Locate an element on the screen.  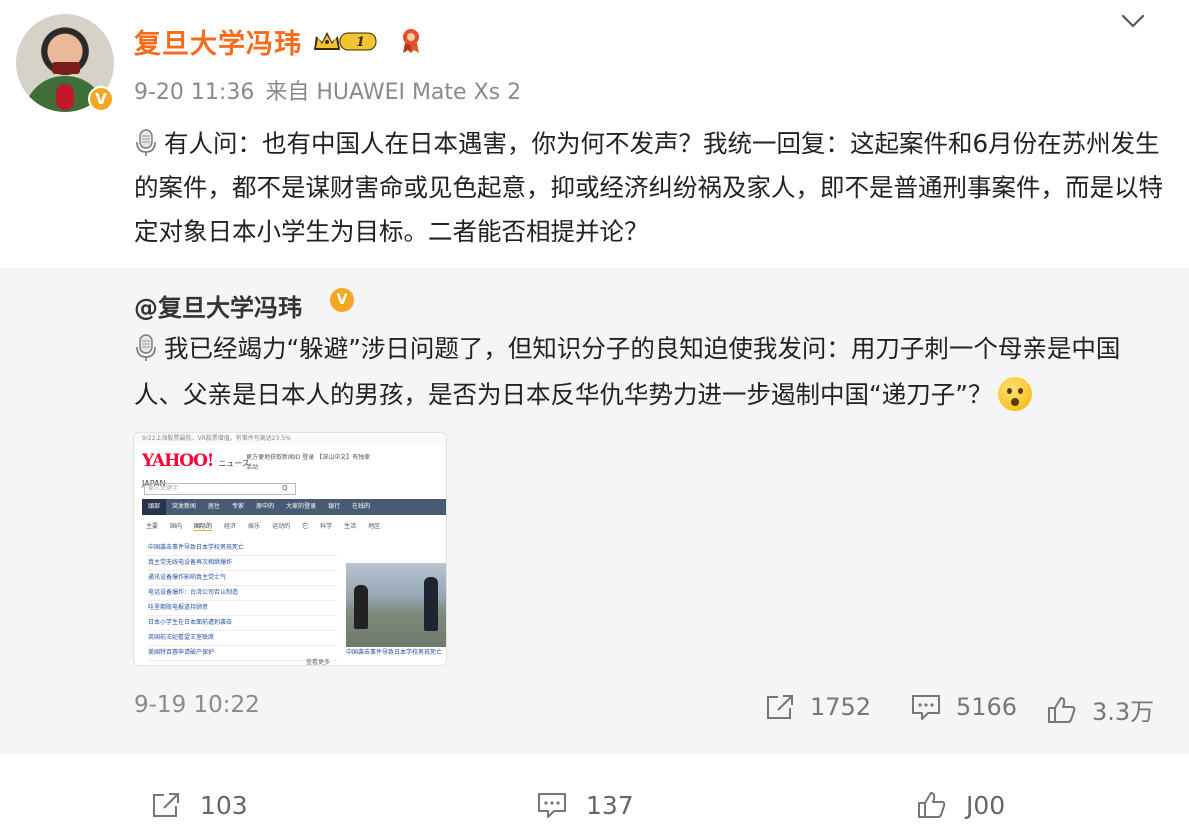
post-action-bar: 103 137 J00 is located at coordinates (594, 795).